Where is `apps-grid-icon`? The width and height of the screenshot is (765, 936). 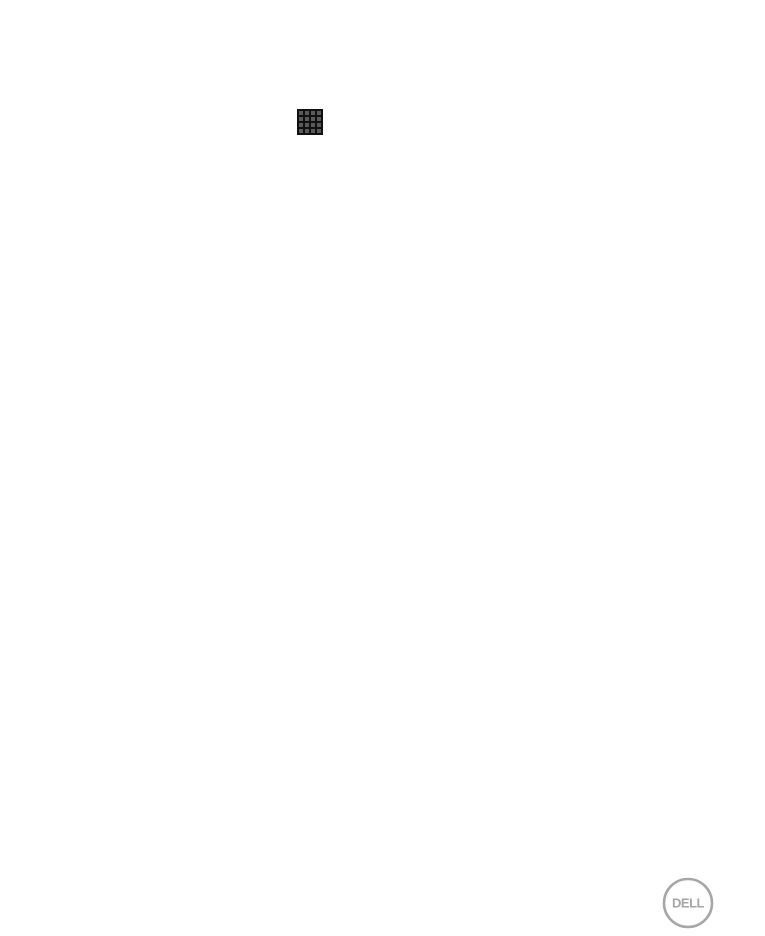 apps-grid-icon is located at coordinates (310, 122).